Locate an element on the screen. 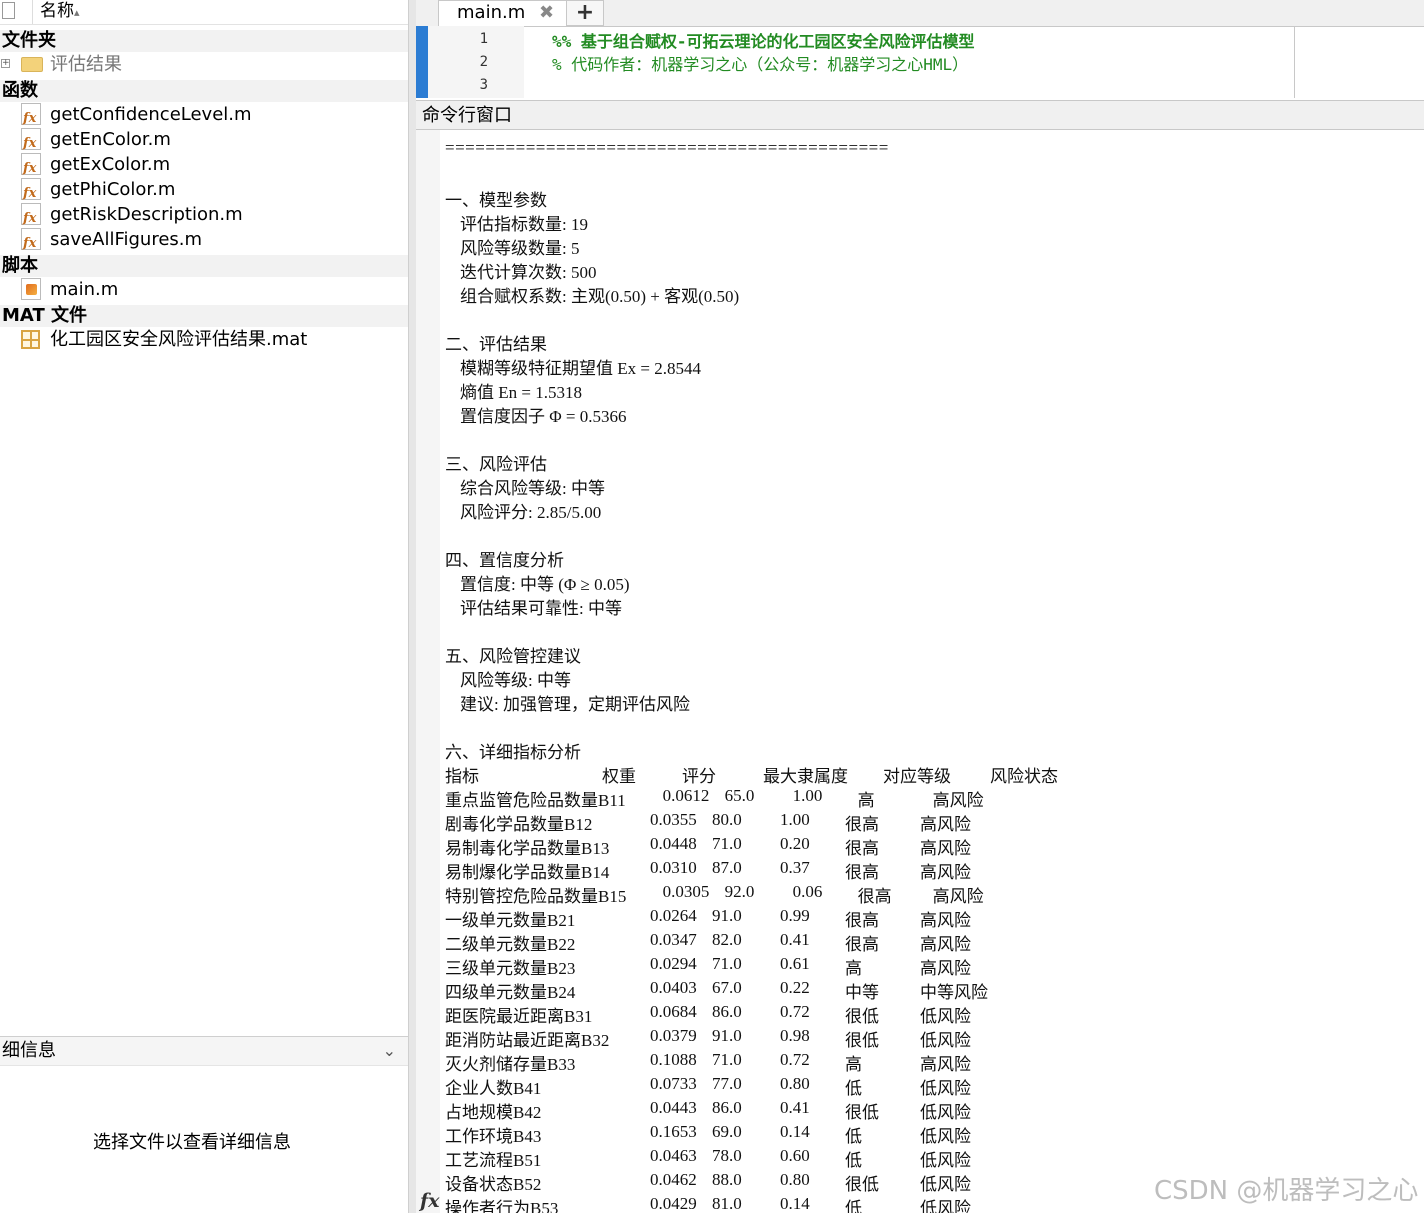 Image resolution: width=1424 pixels, height=1213 pixels. section-functions: 函数 is located at coordinates (204, 91).